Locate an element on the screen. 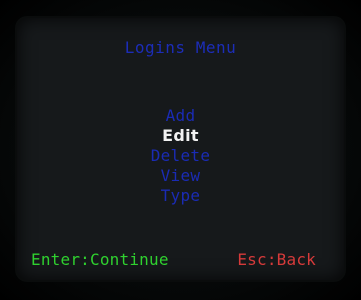 The height and width of the screenshot is (300, 361). menu-item-type: Type is located at coordinates (180, 196).